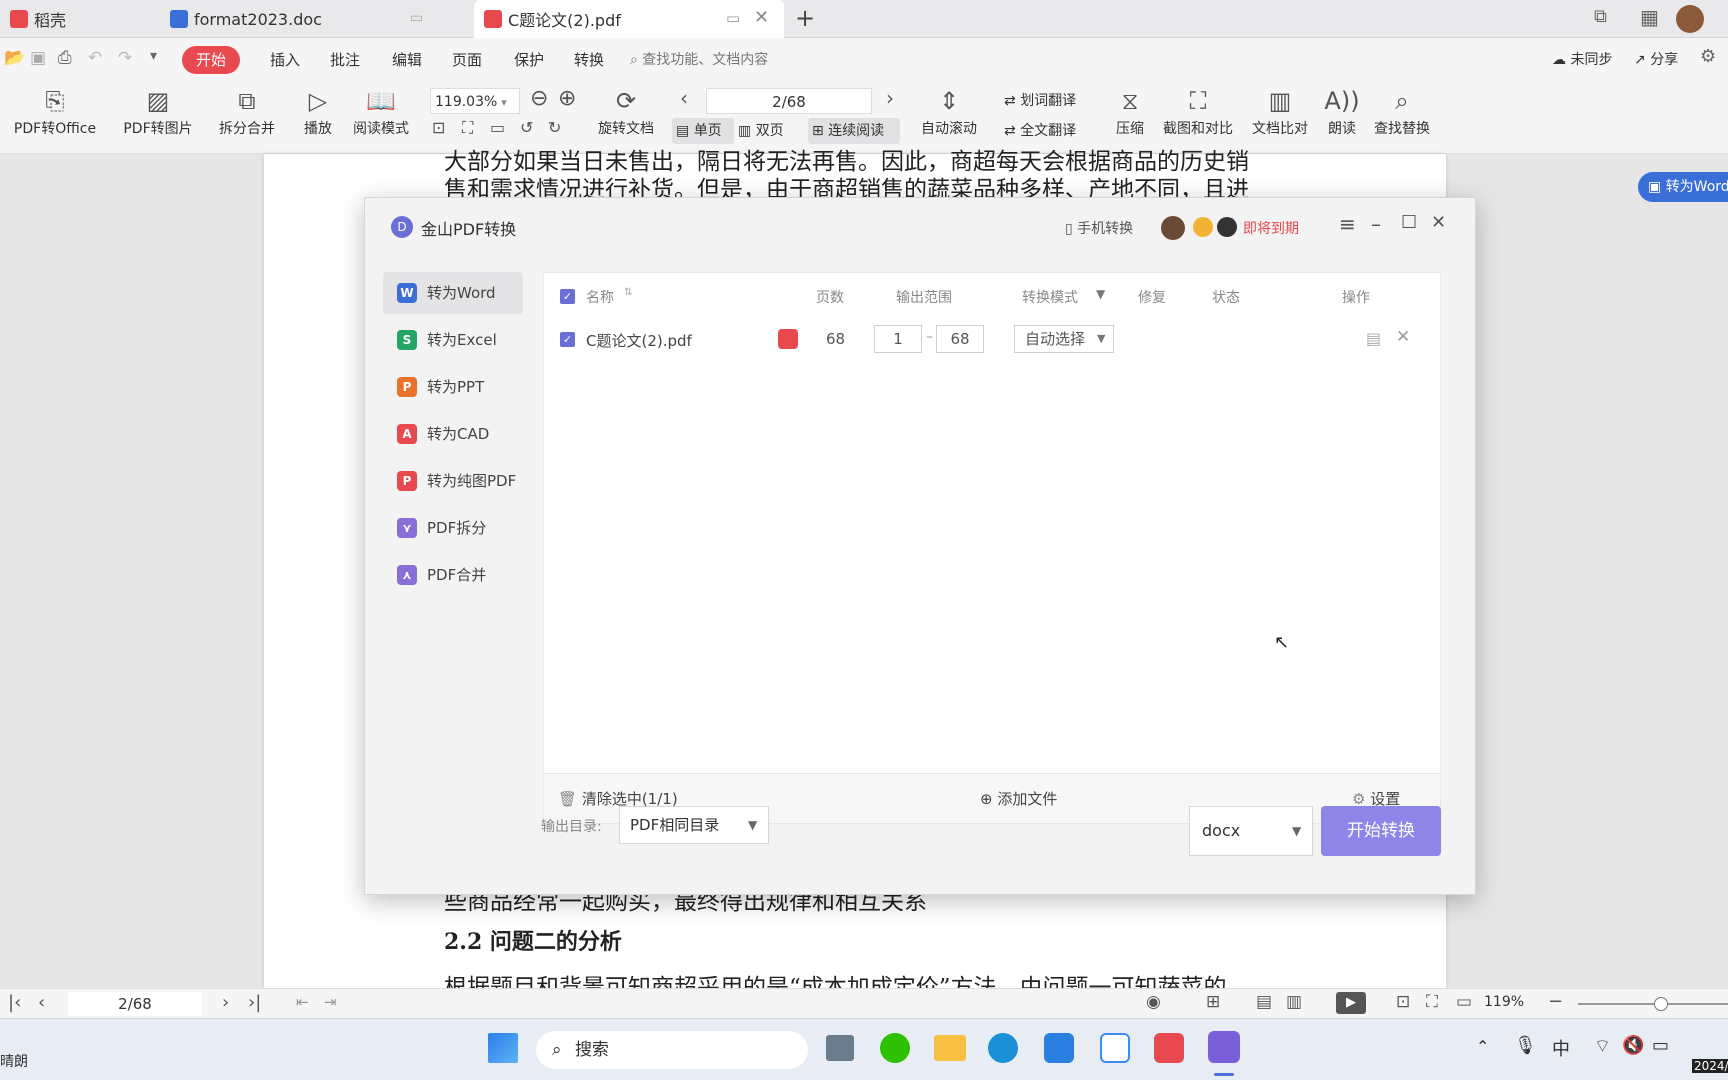  What do you see at coordinates (315, 19) in the screenshot?
I see `tab-format-doc: format2023.doc ▭` at bounding box center [315, 19].